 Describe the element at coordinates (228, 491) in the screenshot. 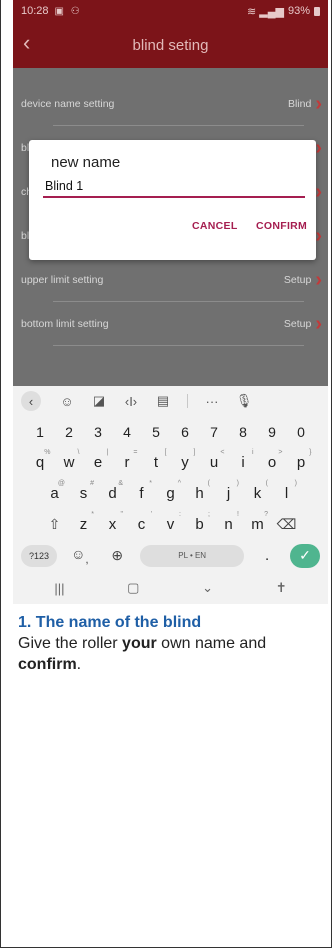

I see `key-j: j)` at that location.